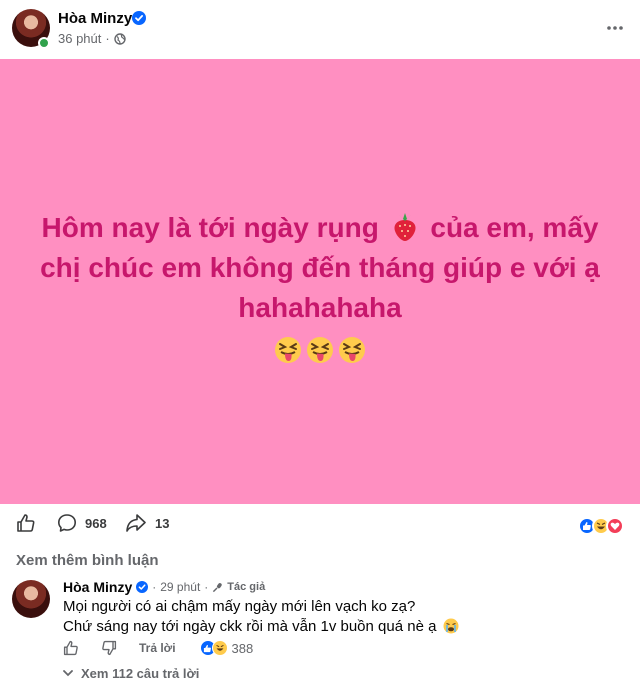 The image size is (640, 684). Describe the element at coordinates (97, 587) in the screenshot. I see `comment-author-name: Hòa Minzy` at that location.